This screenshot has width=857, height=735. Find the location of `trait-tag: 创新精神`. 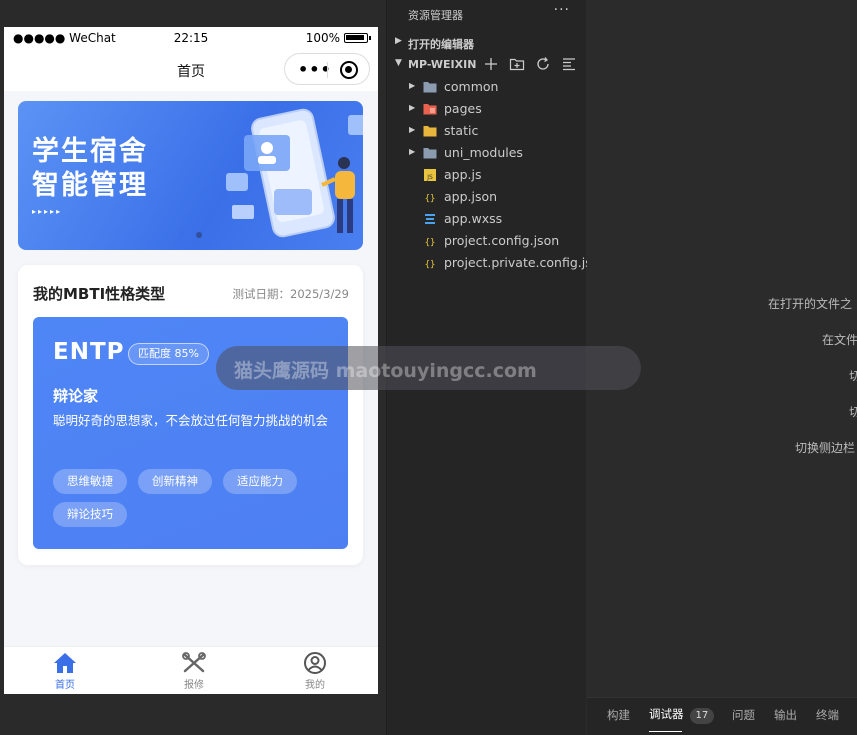

trait-tag: 创新精神 is located at coordinates (175, 481).